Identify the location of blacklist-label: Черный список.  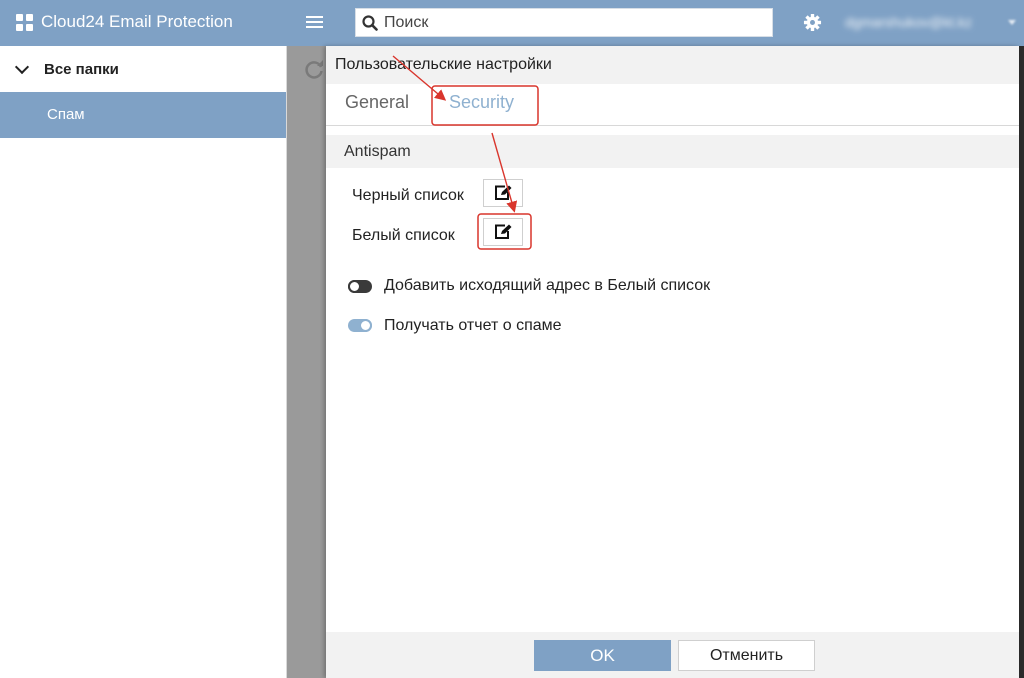
(408, 195).